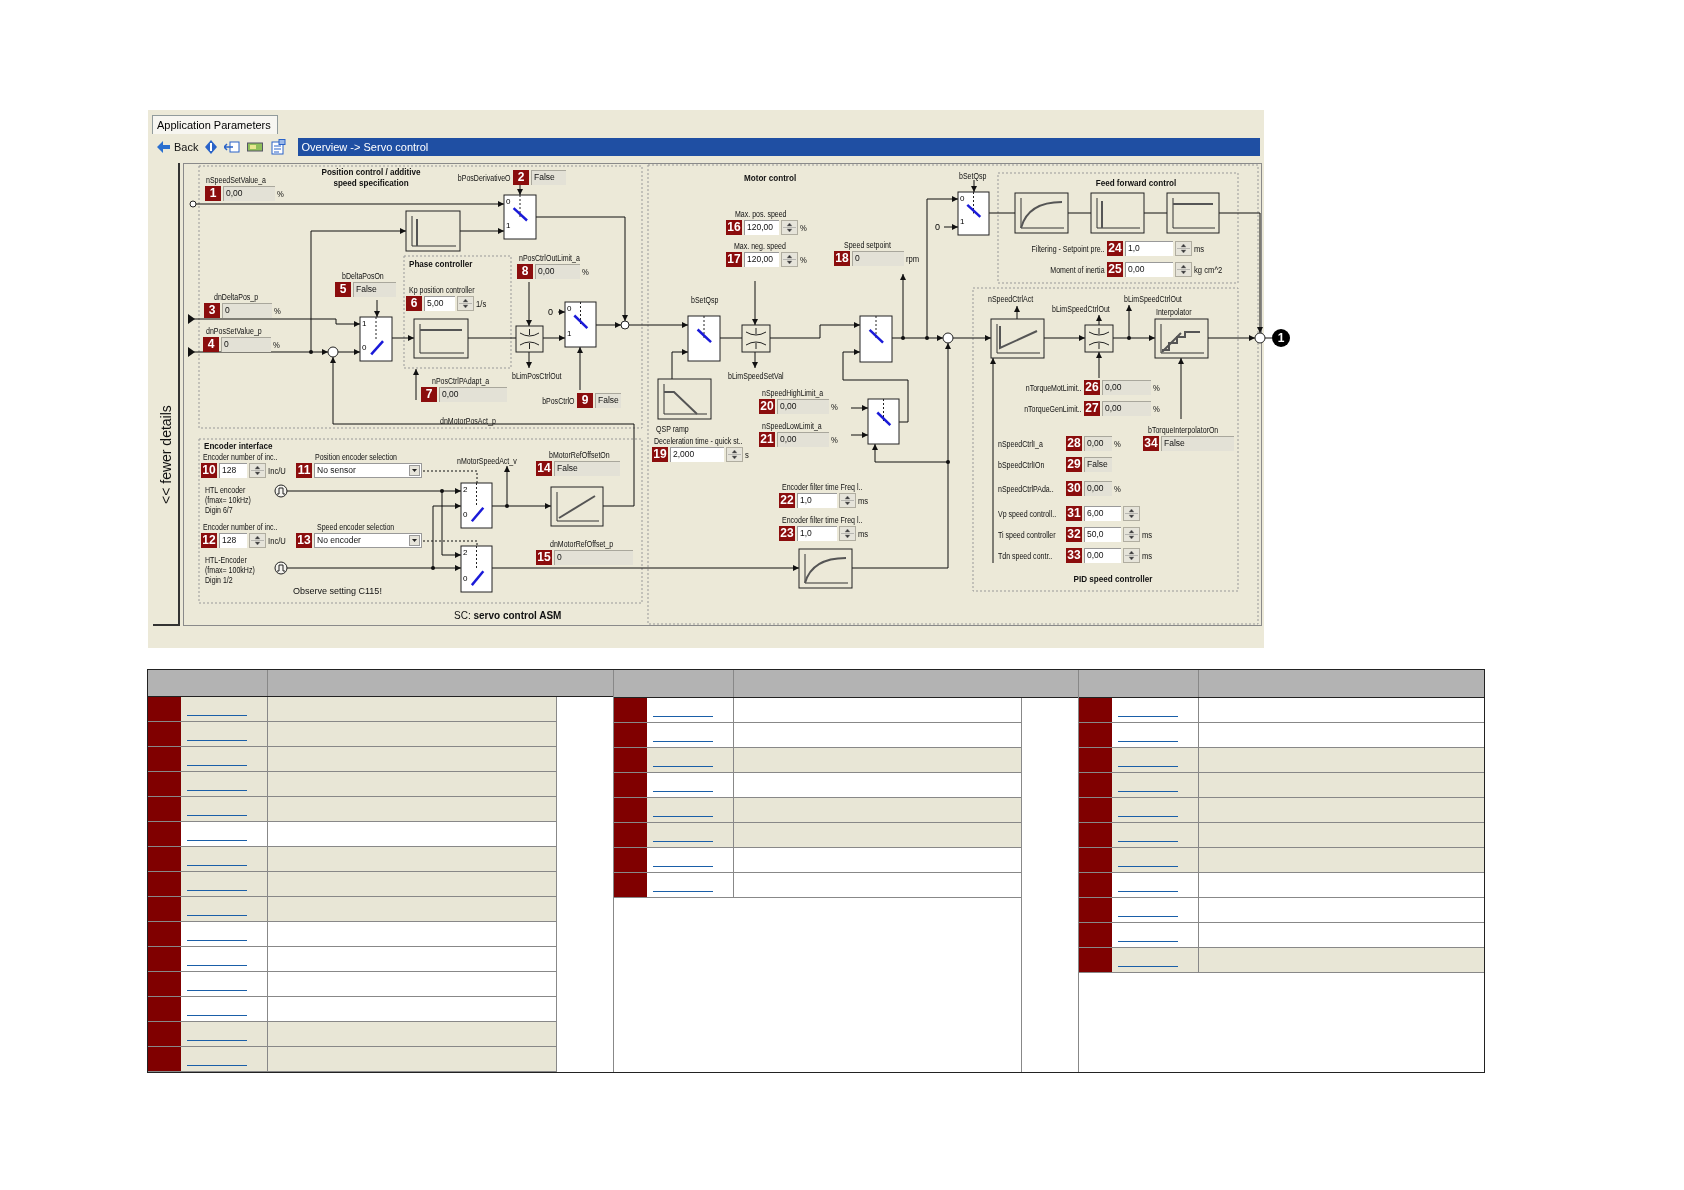 Image resolution: width=1684 pixels, height=1190 pixels. I want to click on number-field: 50,0, so click(1102, 534).